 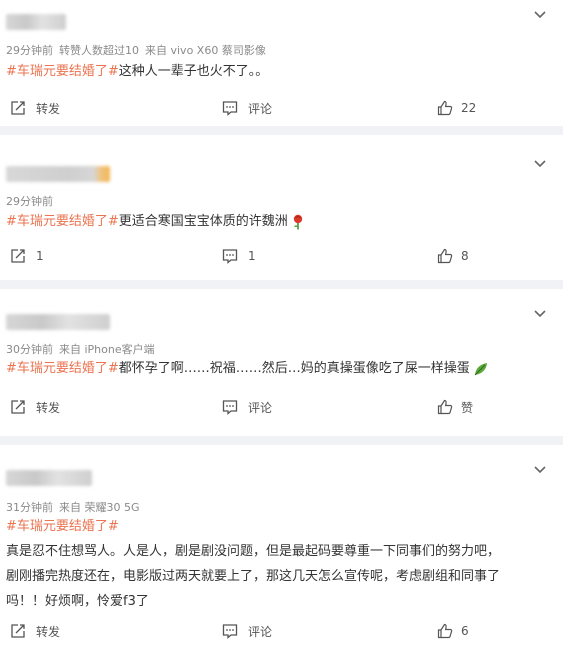 I want to click on post-meta: 29分钟前 转赞人数超过10 来自 vivo X60 蔡司影像, so click(x=139, y=50).